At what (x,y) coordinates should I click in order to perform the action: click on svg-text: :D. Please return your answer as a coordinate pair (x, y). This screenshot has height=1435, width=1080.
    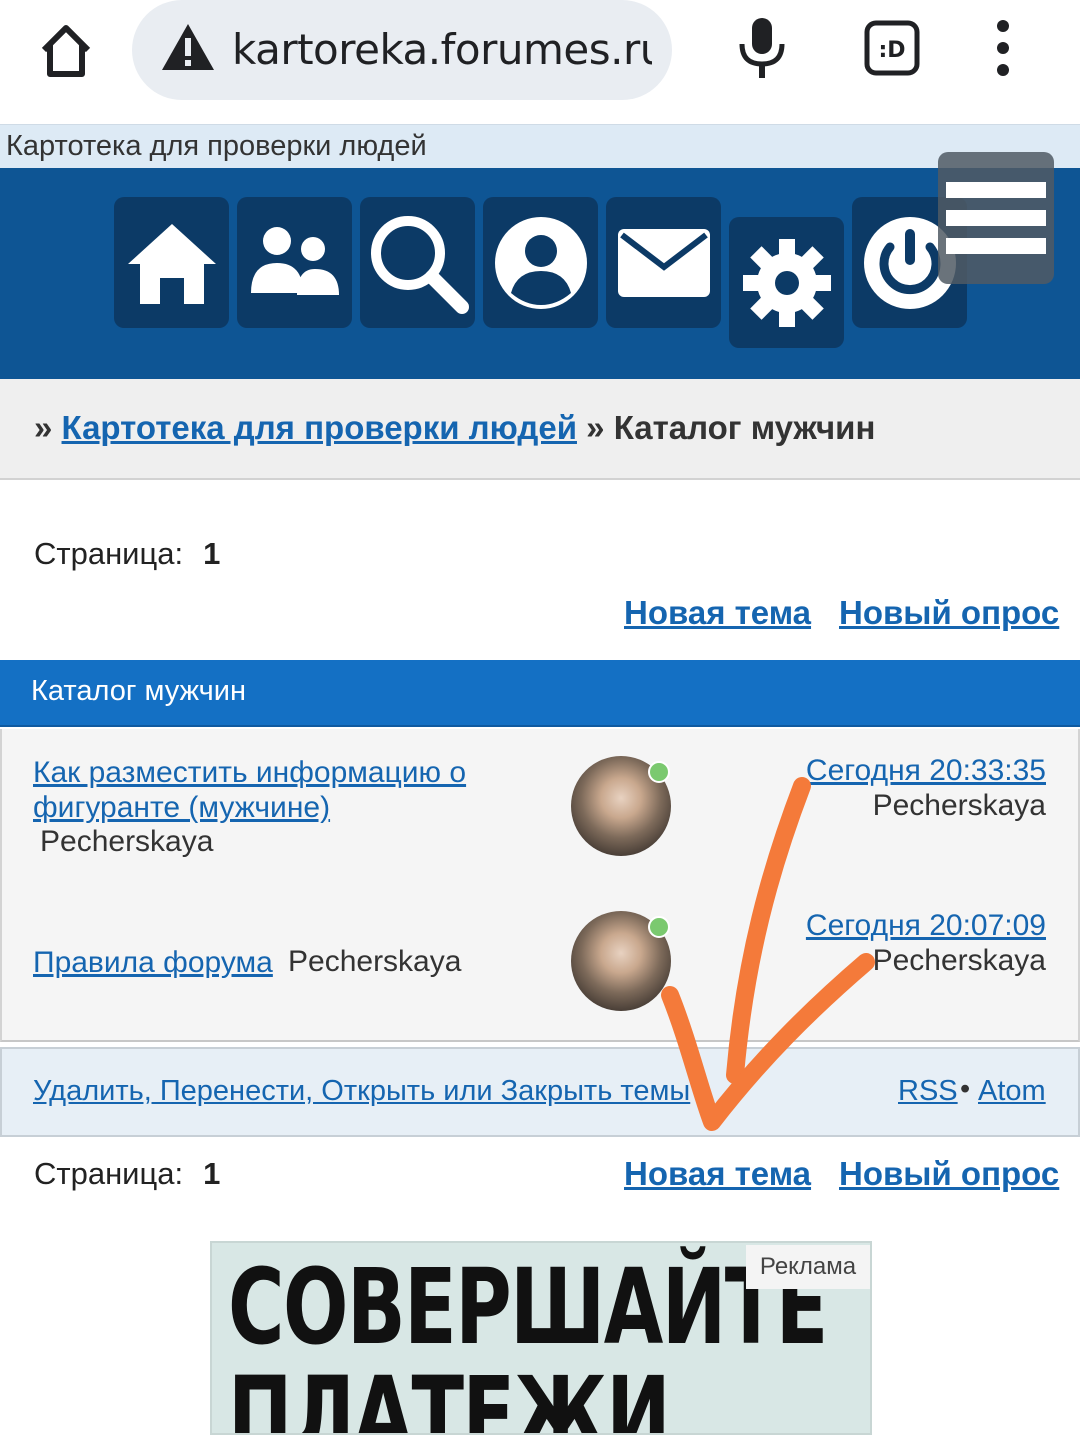
    Looking at the image, I should click on (891, 50).